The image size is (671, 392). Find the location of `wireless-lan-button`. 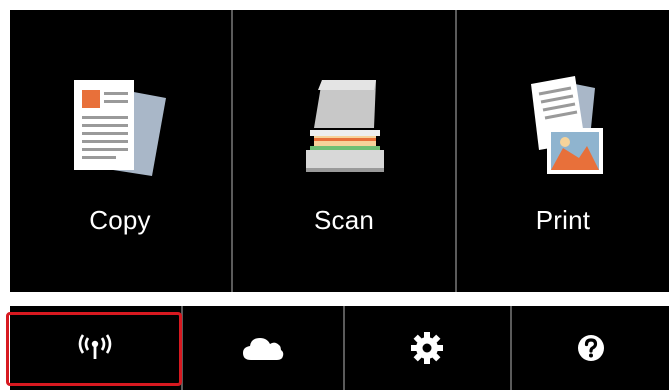

wireless-lan-button is located at coordinates (95, 348).